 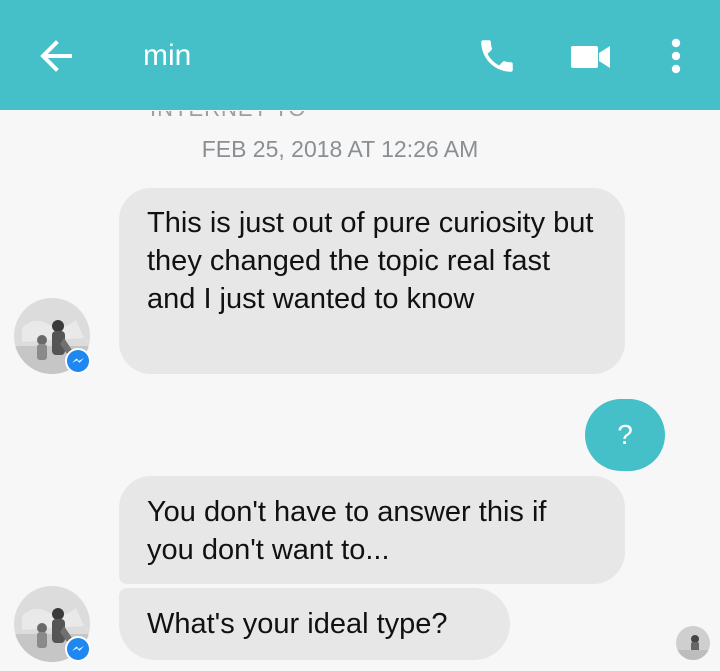 What do you see at coordinates (340, 149) in the screenshot?
I see `message-timestamp: FEB 25, 2018 AT 12:26 AM` at bounding box center [340, 149].